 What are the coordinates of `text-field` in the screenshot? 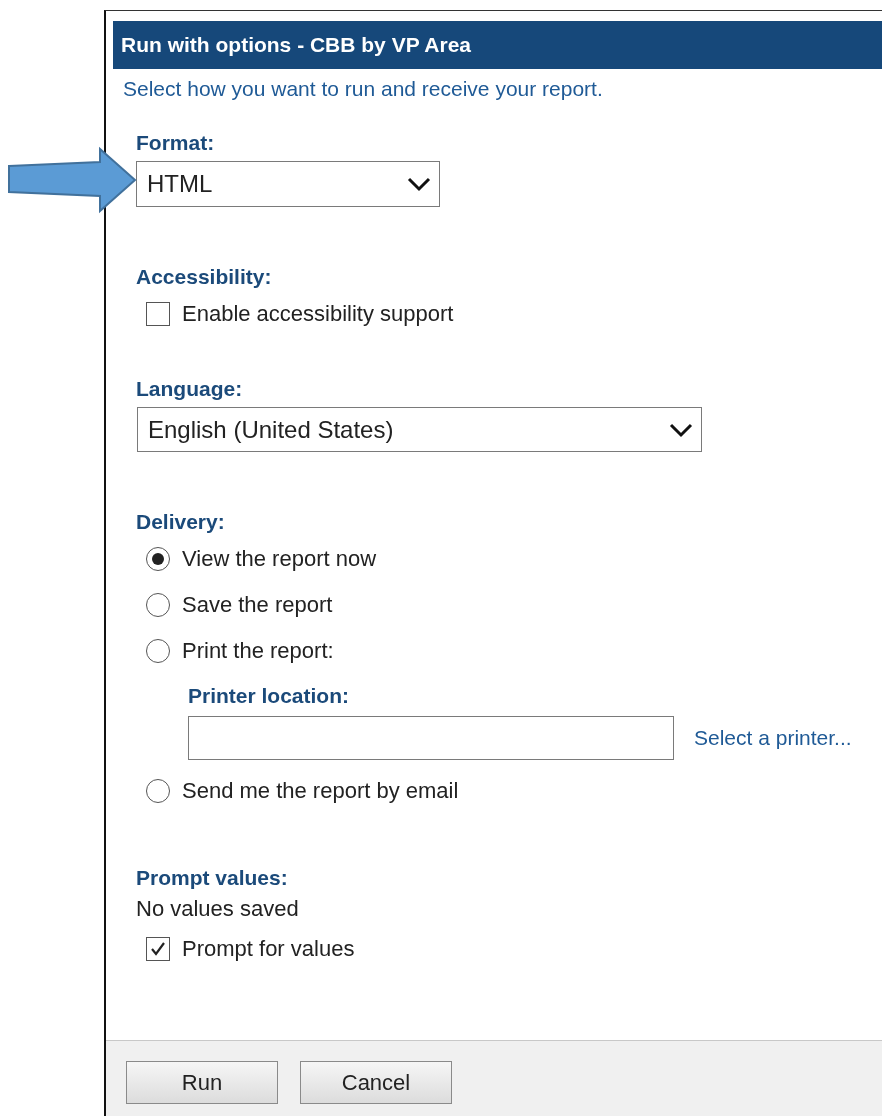 It's located at (431, 738).